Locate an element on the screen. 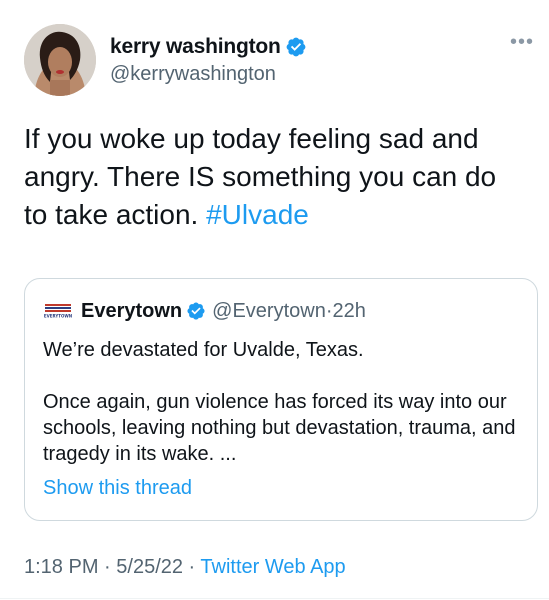 This screenshot has height=600, width=549. quoted-paragraph-1: We’re devastated for Uvalde, Texas. is located at coordinates (203, 350).